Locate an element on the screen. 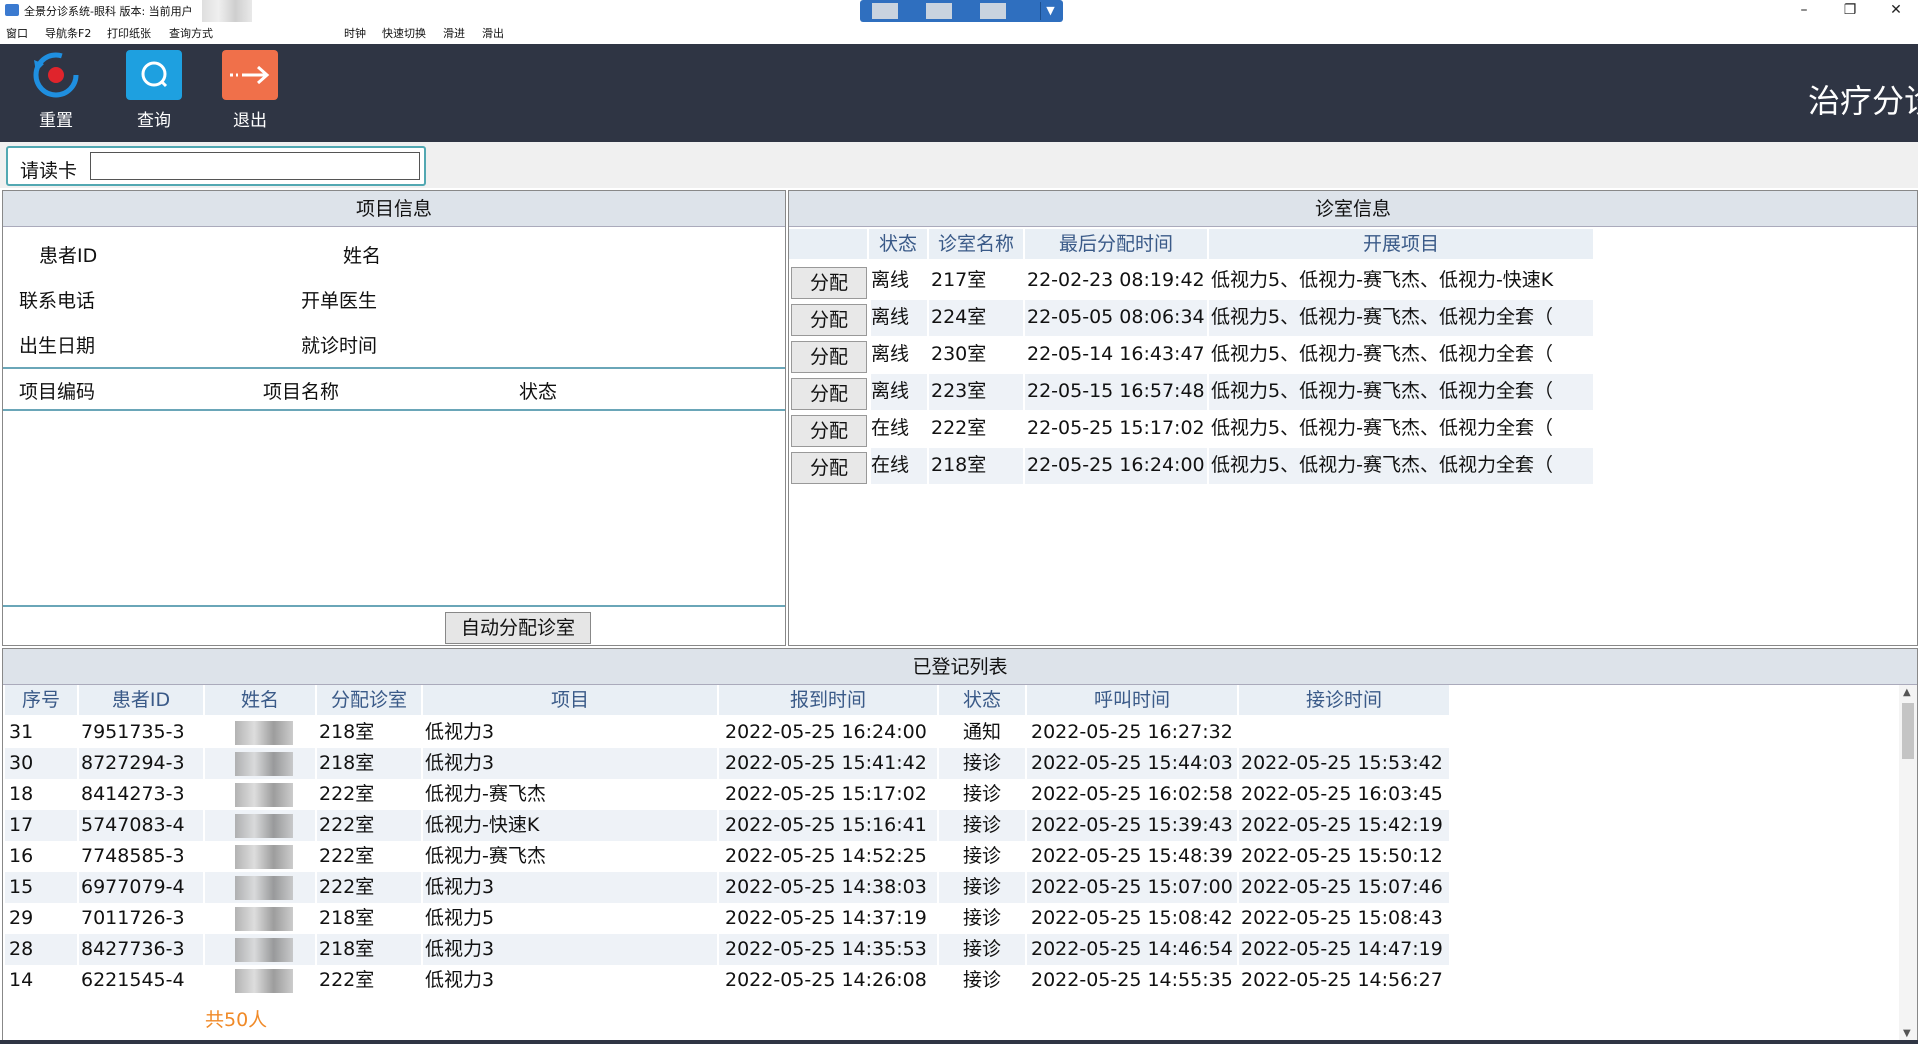  column-header: 最后分配时间 is located at coordinates (1116, 244).